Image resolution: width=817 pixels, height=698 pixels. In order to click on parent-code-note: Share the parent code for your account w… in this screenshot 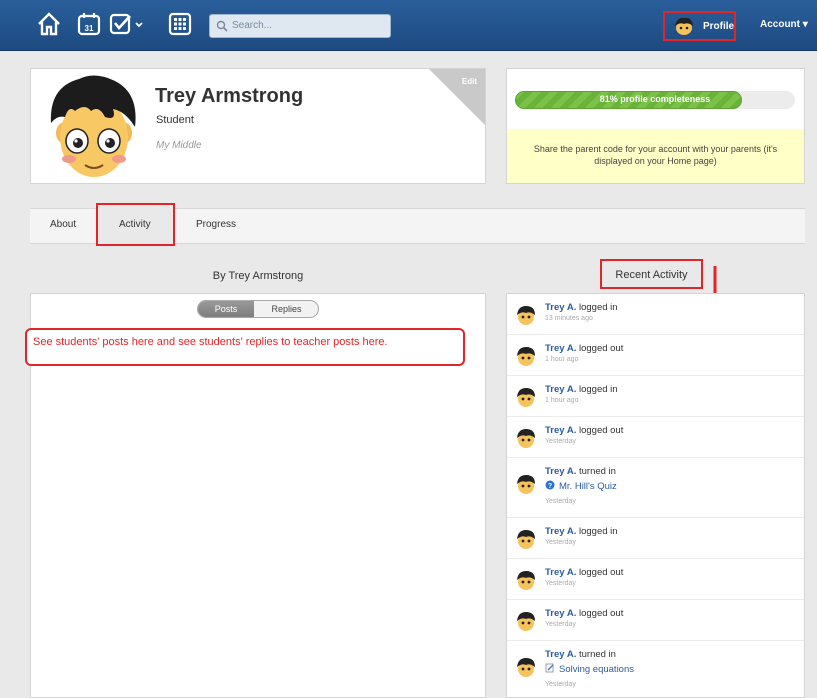, I will do `click(655, 156)`.